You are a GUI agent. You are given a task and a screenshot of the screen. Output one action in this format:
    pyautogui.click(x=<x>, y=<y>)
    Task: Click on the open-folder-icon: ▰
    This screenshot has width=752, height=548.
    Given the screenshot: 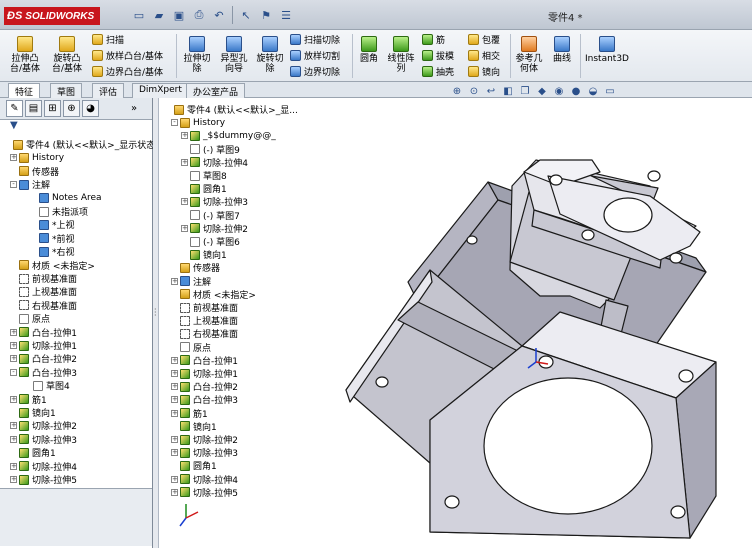 What is the action you would take?
    pyautogui.click(x=159, y=15)
    